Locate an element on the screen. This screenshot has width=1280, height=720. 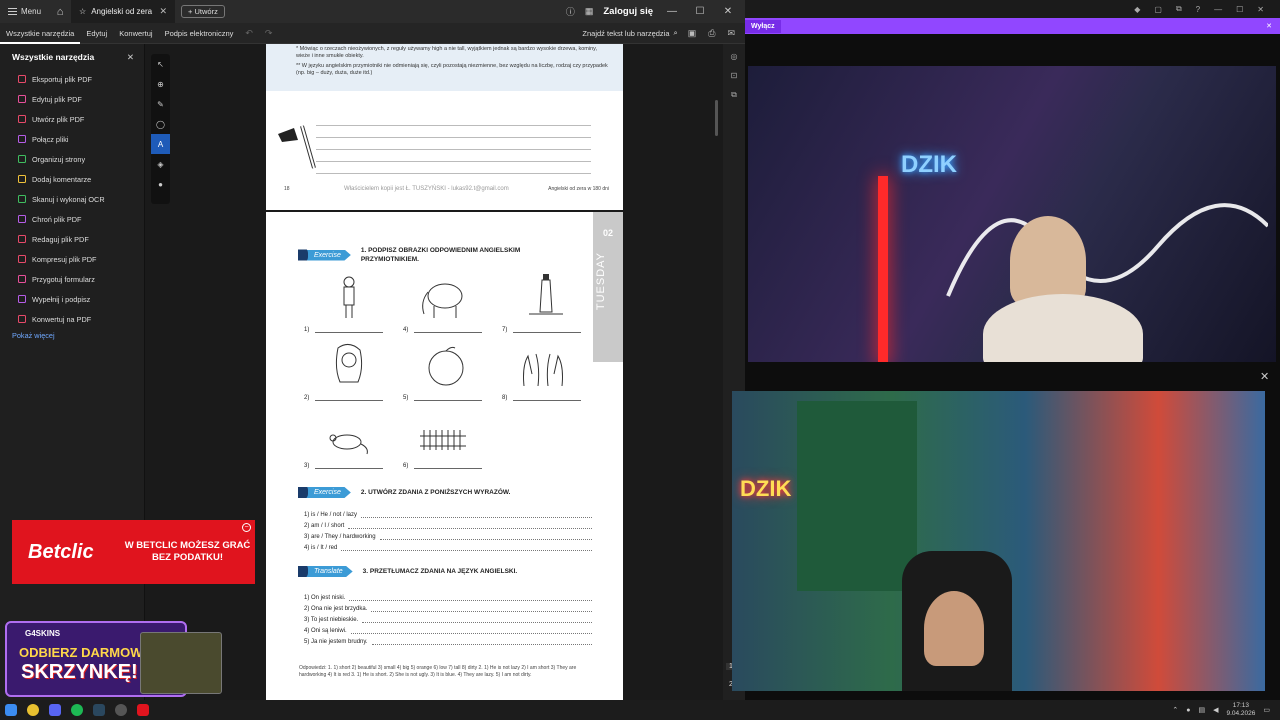
sign-in-button: Zaloguj się is located at coordinates (628, 11).